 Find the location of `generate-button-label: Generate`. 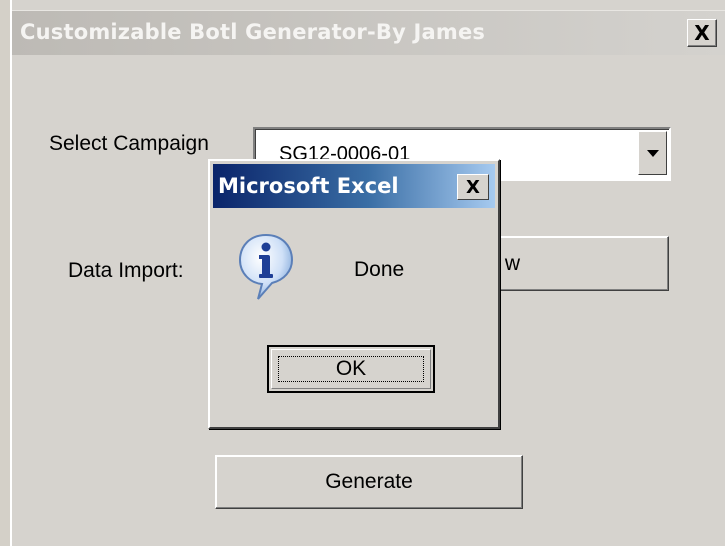

generate-button-label: Generate is located at coordinates (369, 481).